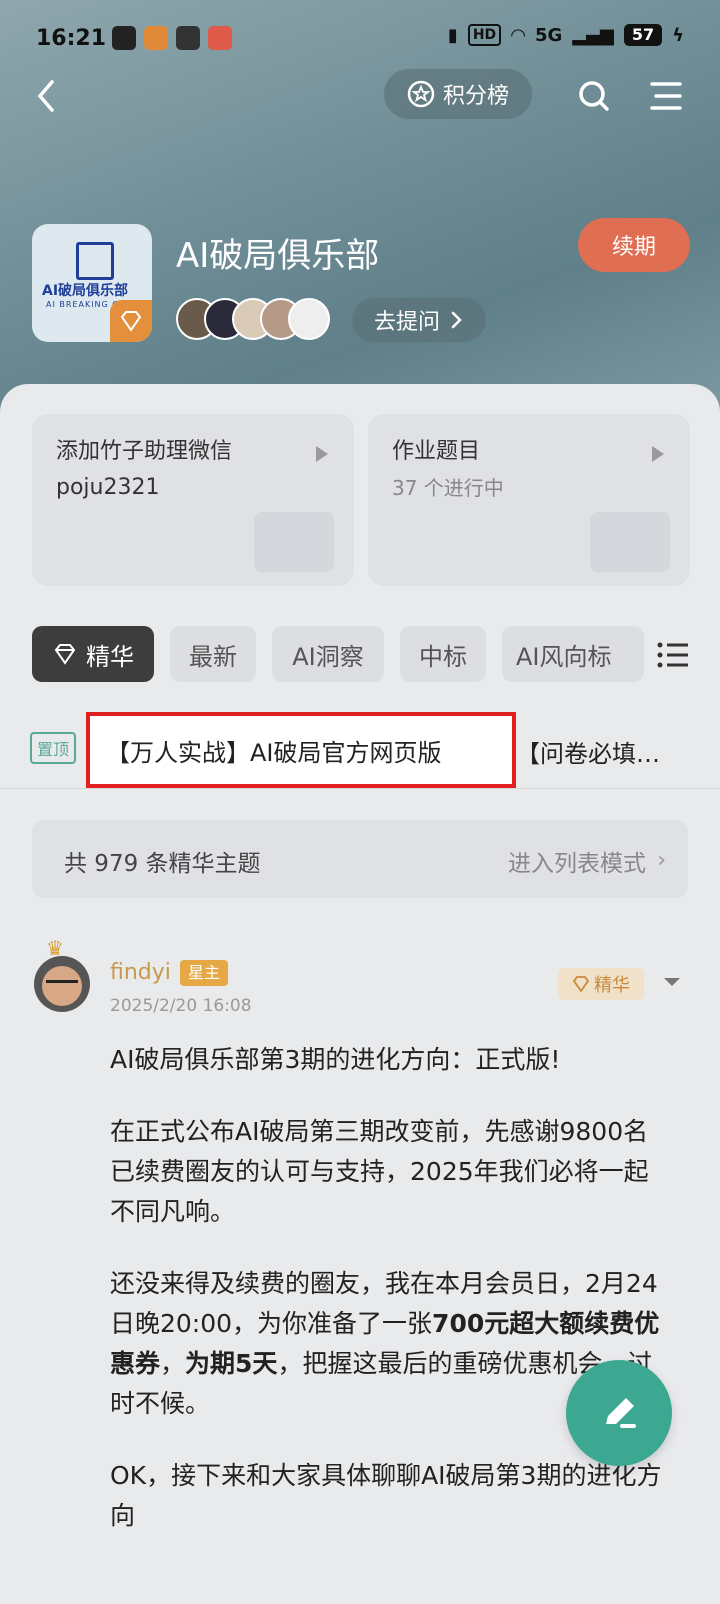  What do you see at coordinates (518, 35) in the screenshot?
I see `wifi-icon: ◠` at bounding box center [518, 35].